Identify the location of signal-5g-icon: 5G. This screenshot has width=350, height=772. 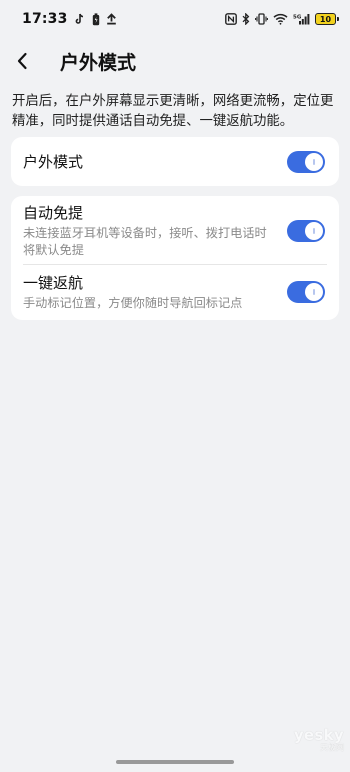
(301, 19).